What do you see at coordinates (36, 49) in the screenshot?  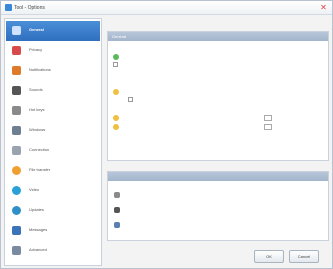 I see `sidebar-item-label: Privacy` at bounding box center [36, 49].